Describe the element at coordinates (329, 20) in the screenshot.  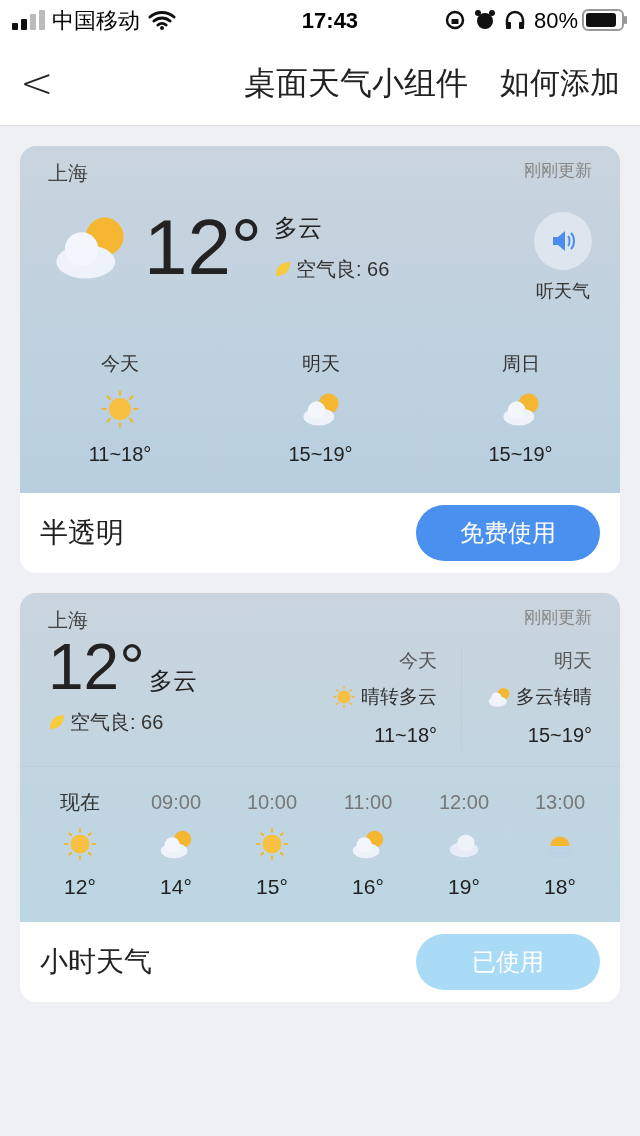
I see `clock: 17:43` at that location.